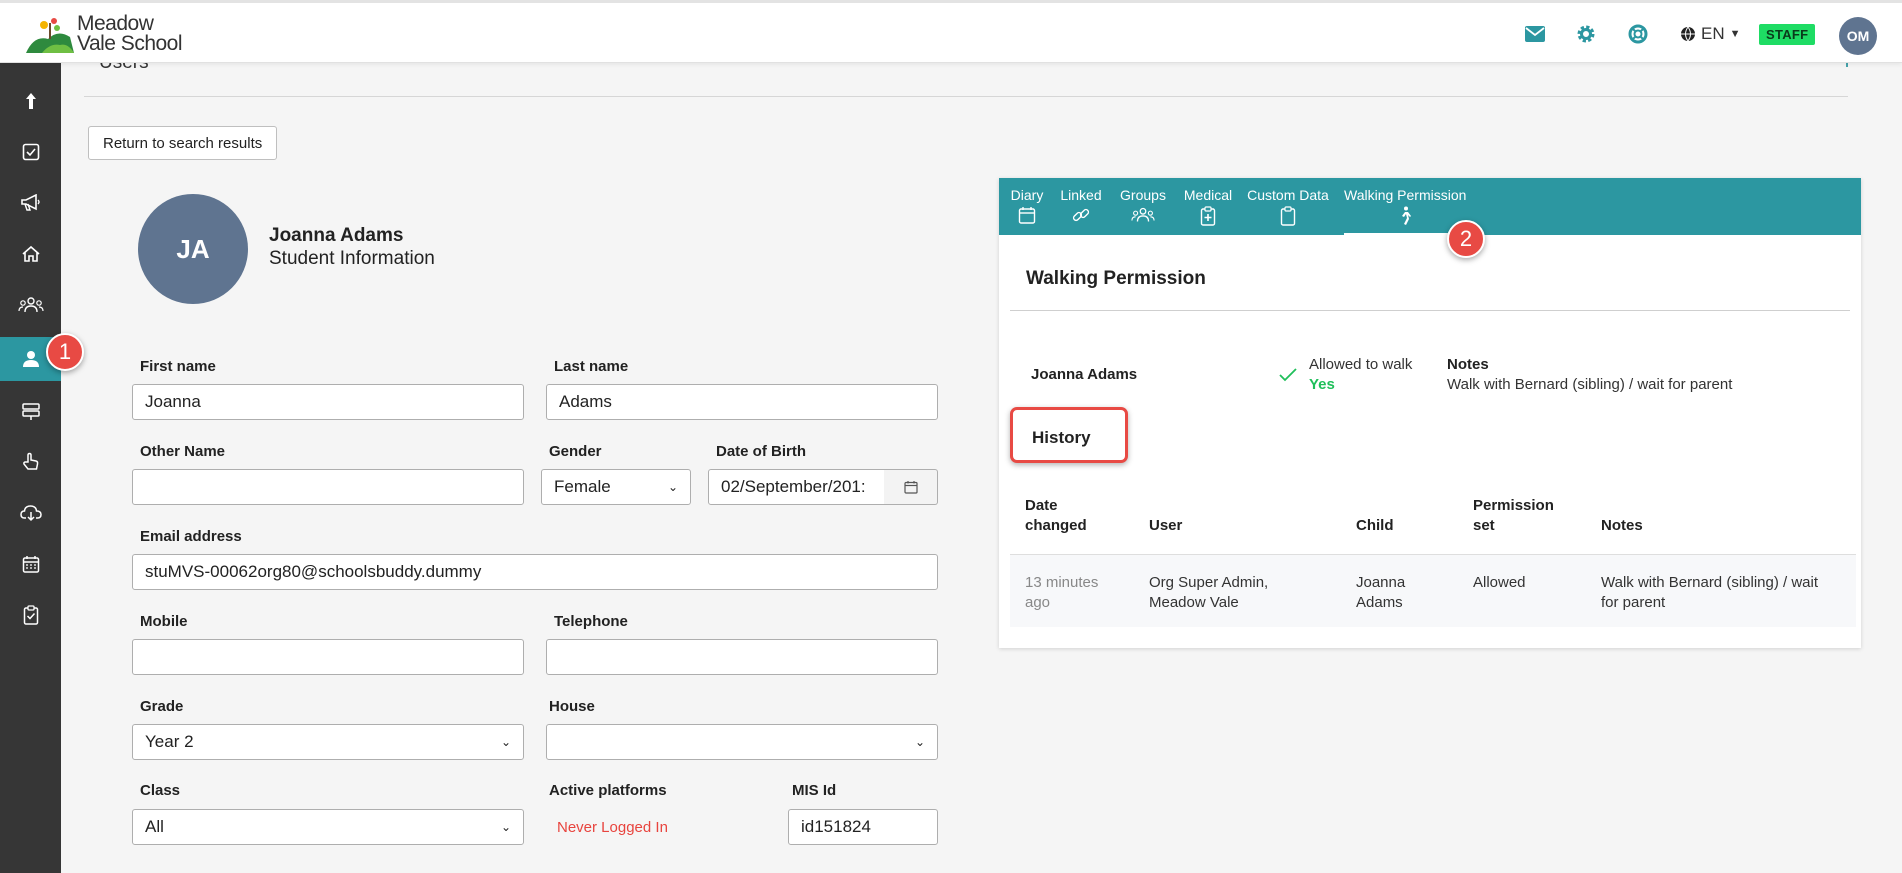 This screenshot has height=873, width=1902. I want to click on mobile-label: Mobile, so click(164, 621).